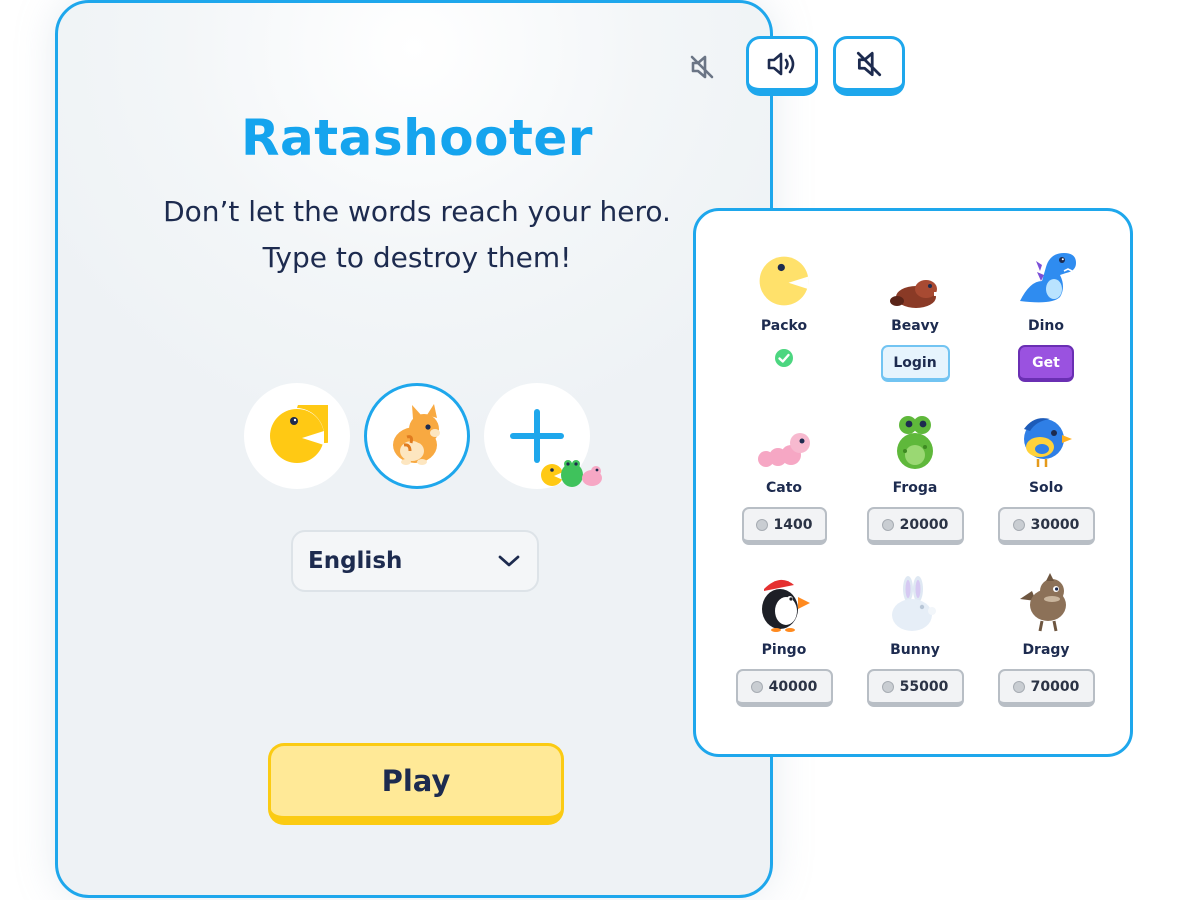 The image size is (1185, 900). What do you see at coordinates (1048, 442) in the screenshot?
I see `bird-icon` at bounding box center [1048, 442].